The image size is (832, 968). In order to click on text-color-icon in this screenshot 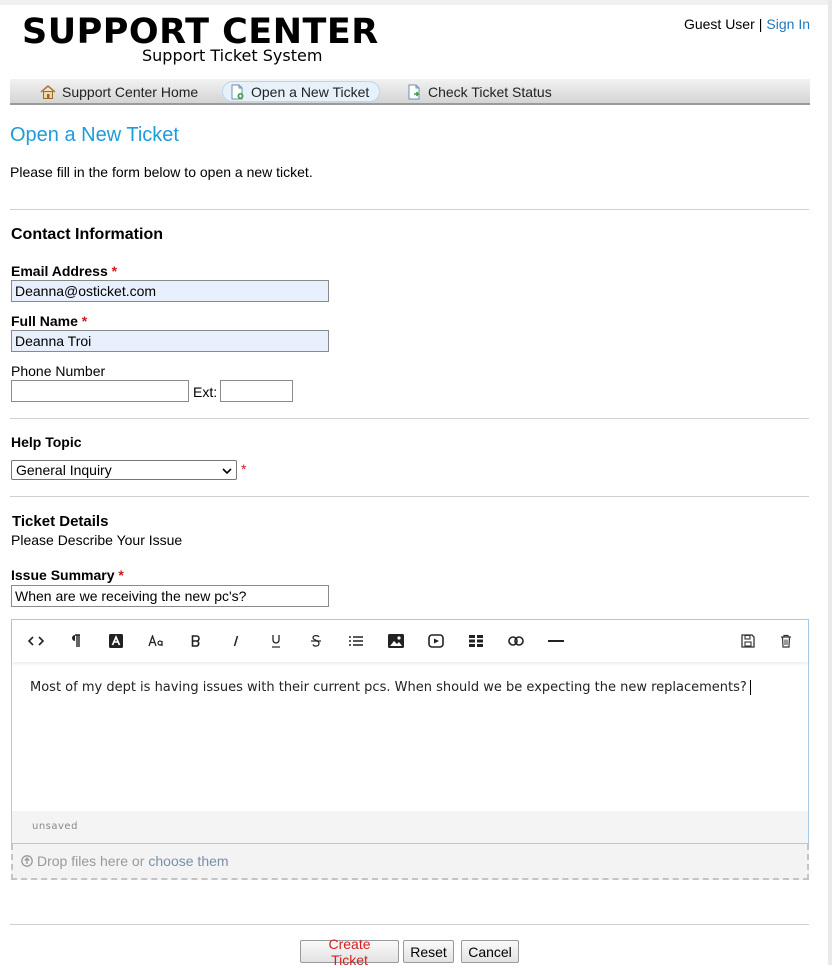, I will do `click(116, 641)`.